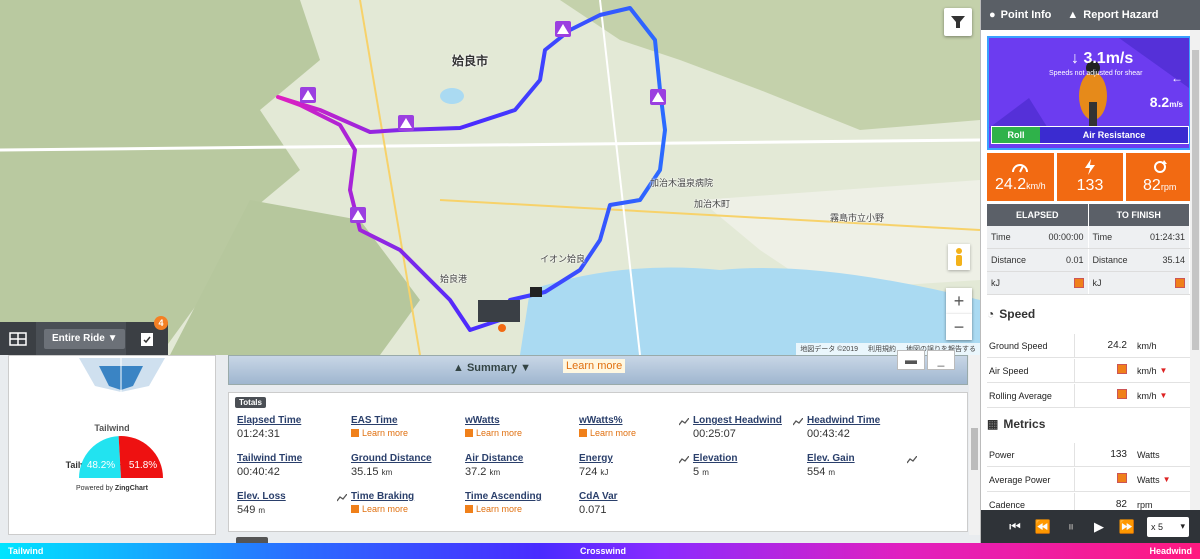 This screenshot has height=559, width=1200. What do you see at coordinates (750, 472) in the screenshot?
I see `metric-value: 5 m` at bounding box center [750, 472].